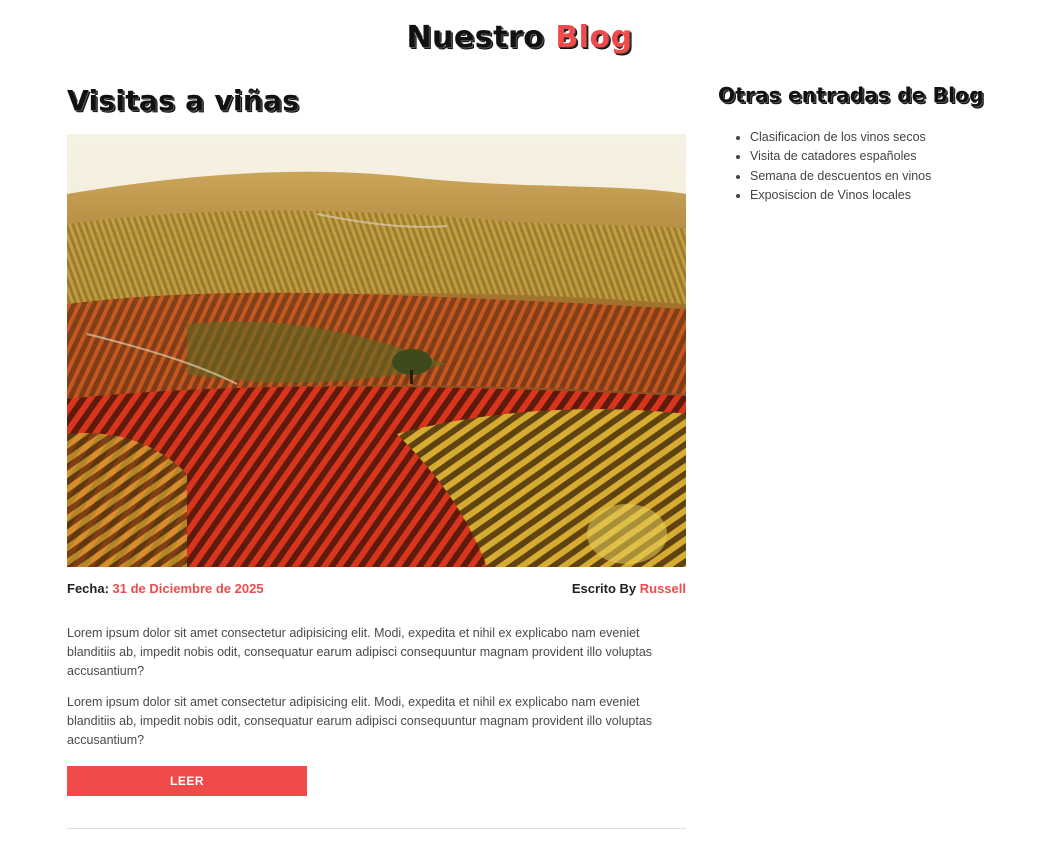  I want to click on site-title-accent: Blog, so click(594, 37).